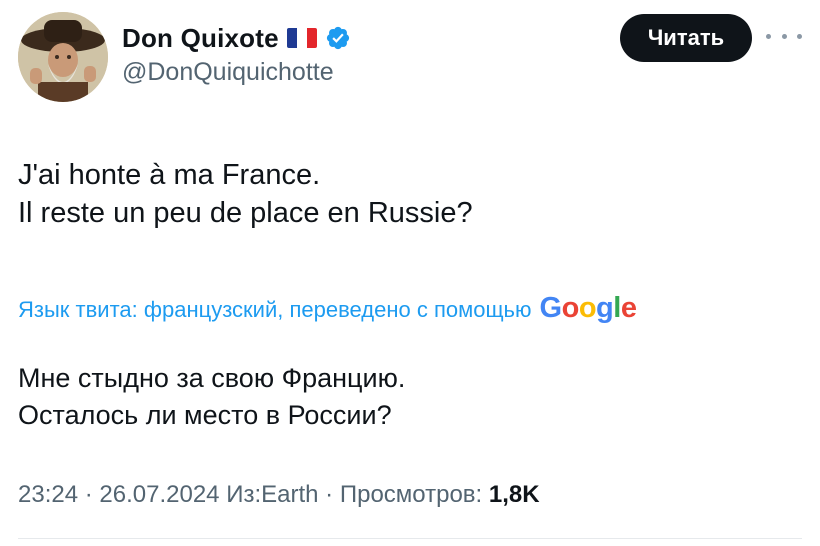 This screenshot has height=546, width=820. I want to click on more-options-icon, so click(784, 36).